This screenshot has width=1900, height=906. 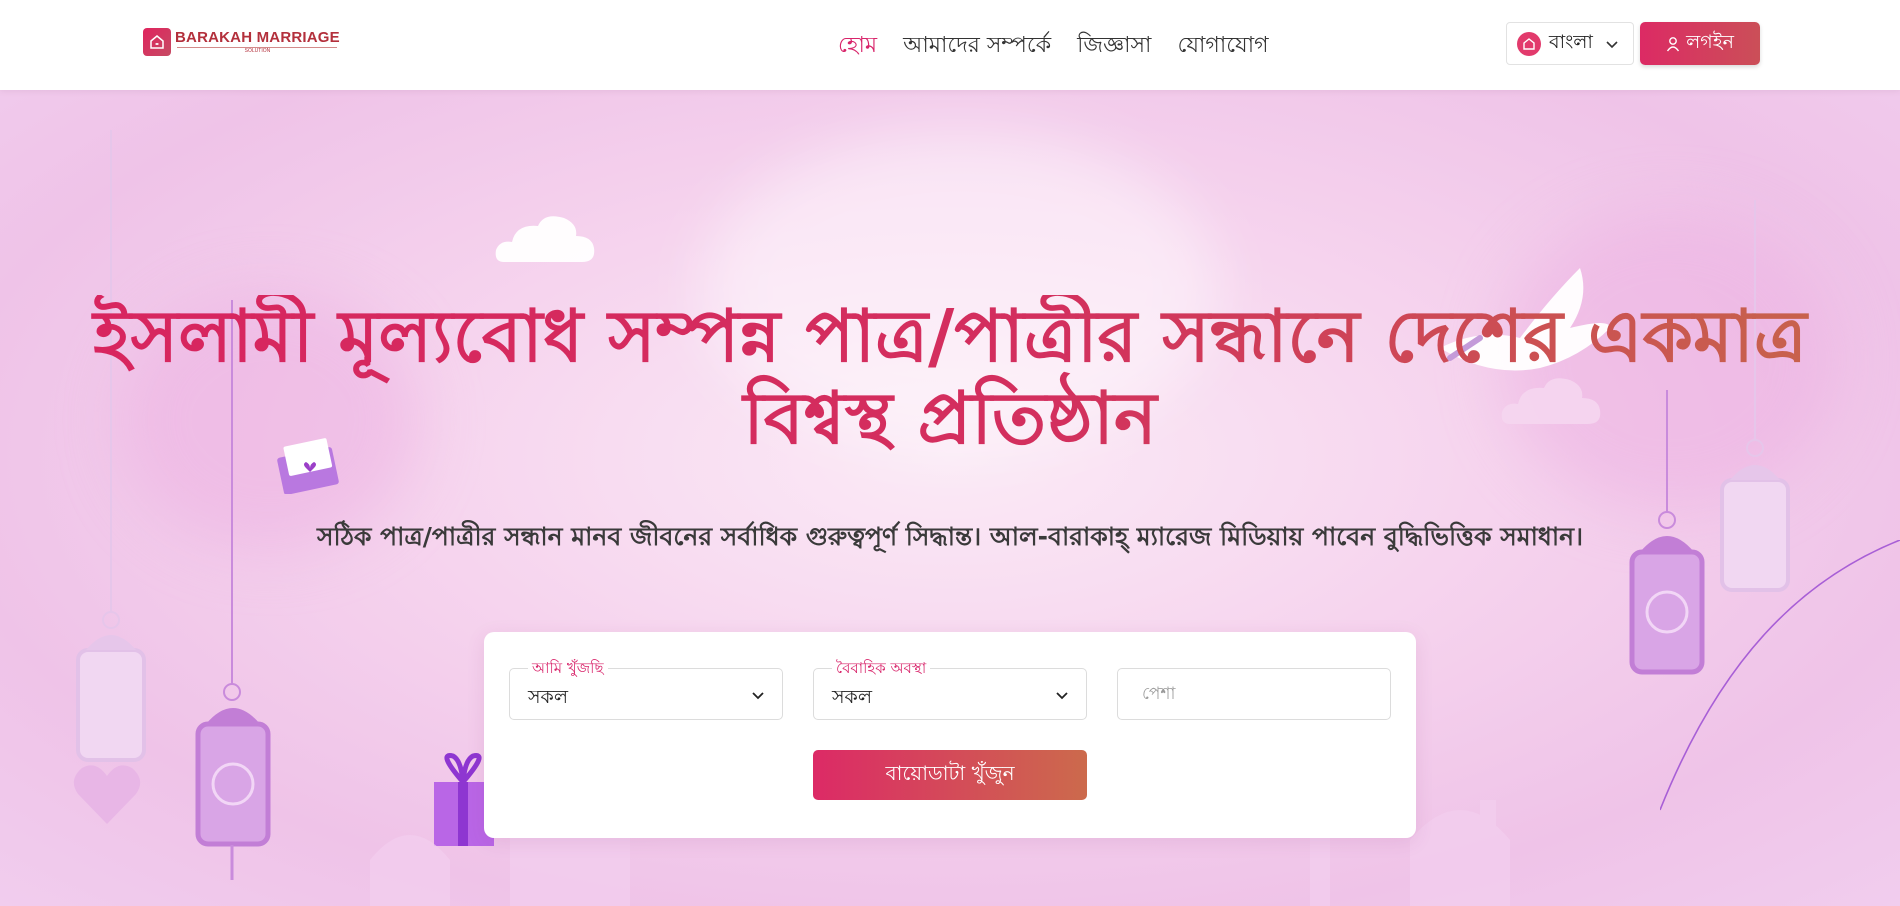 I want to click on language-globe-icon, so click(x=1529, y=43).